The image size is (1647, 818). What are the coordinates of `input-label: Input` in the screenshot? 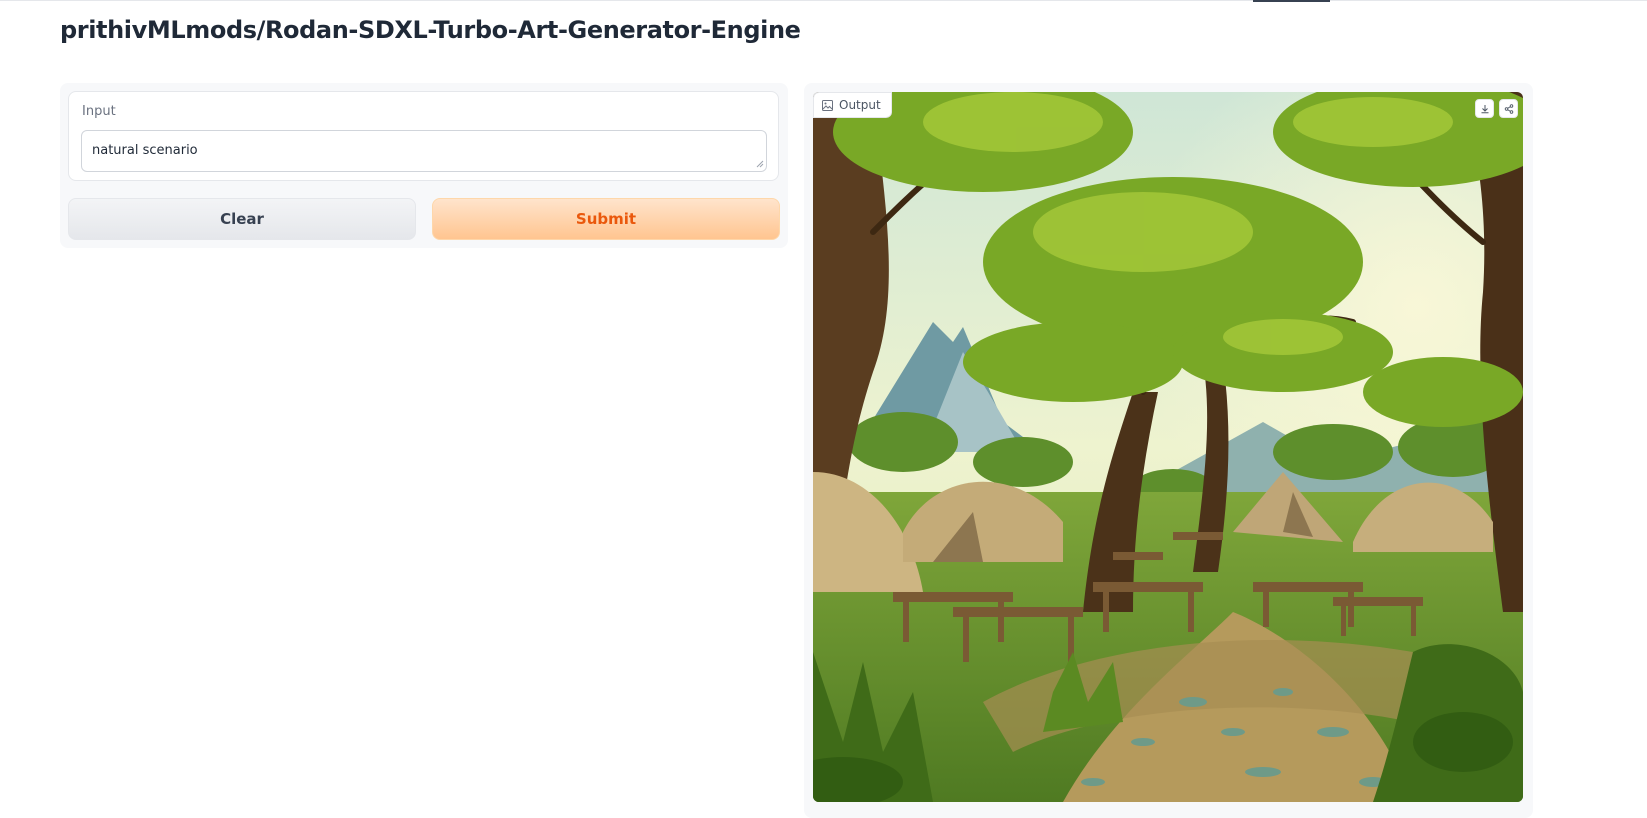 It's located at (99, 111).